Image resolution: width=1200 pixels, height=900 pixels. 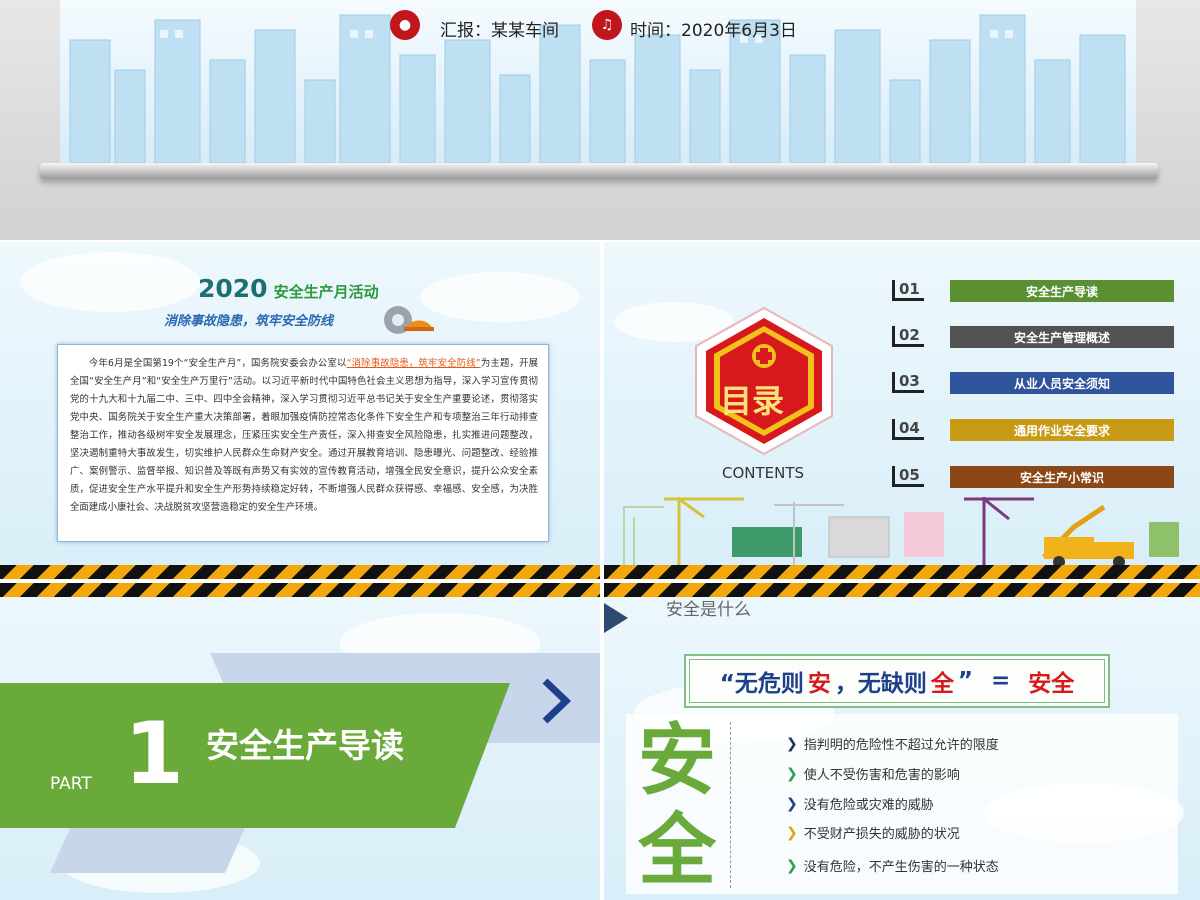 I want to click on definition-item: ❯ 指判明的危险性不超过允许的限度, so click(x=892, y=744).